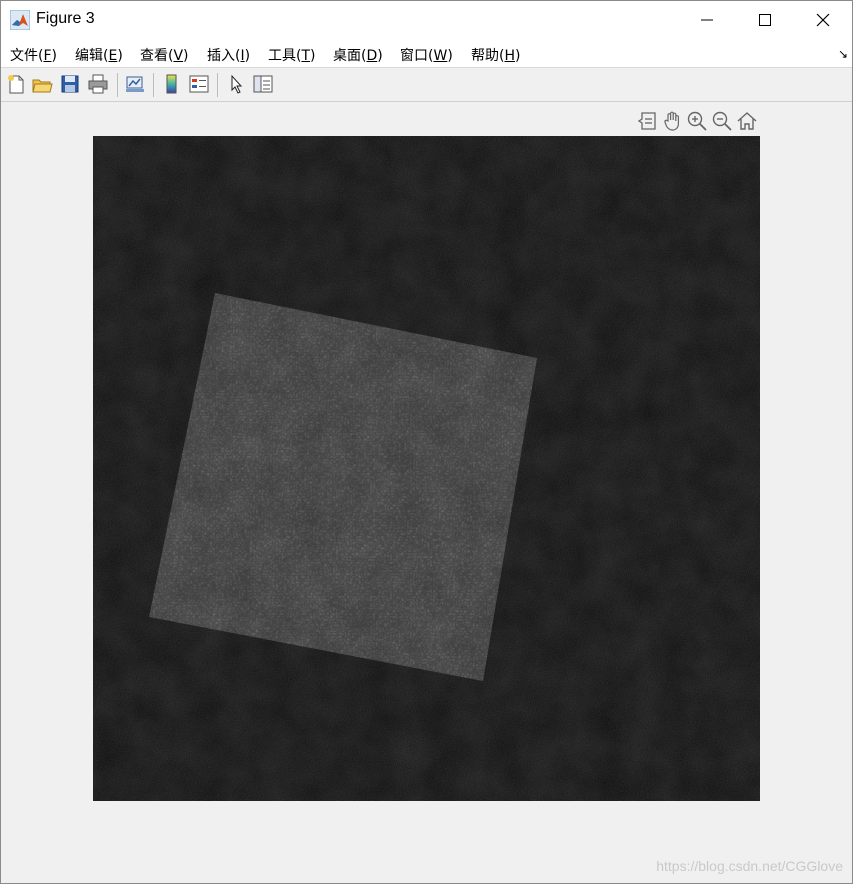 The height and width of the screenshot is (884, 853). I want to click on zoom-out-button, so click(722, 121).